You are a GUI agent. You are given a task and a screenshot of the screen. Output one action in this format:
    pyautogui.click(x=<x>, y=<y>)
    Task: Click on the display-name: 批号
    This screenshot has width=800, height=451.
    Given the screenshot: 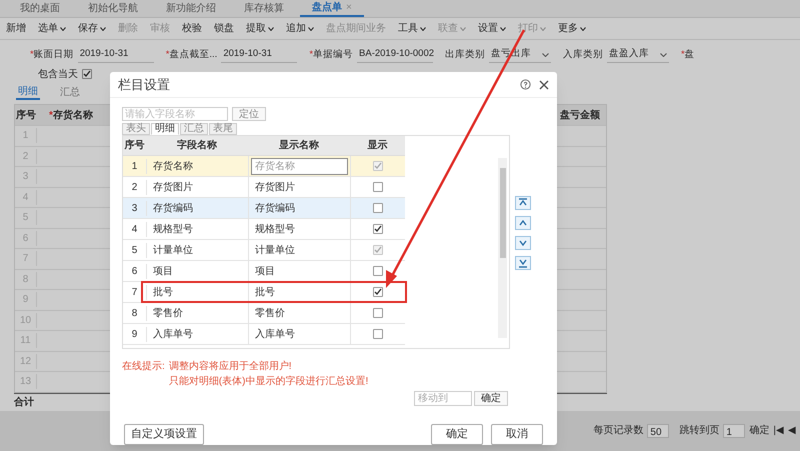 What is the action you would take?
    pyautogui.click(x=299, y=292)
    